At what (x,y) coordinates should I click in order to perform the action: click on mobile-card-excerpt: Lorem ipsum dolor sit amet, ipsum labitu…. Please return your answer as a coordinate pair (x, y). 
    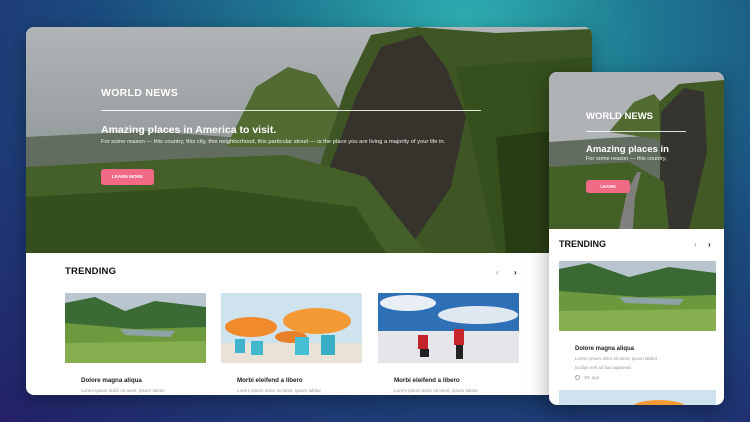
    Looking at the image, I should click on (616, 363).